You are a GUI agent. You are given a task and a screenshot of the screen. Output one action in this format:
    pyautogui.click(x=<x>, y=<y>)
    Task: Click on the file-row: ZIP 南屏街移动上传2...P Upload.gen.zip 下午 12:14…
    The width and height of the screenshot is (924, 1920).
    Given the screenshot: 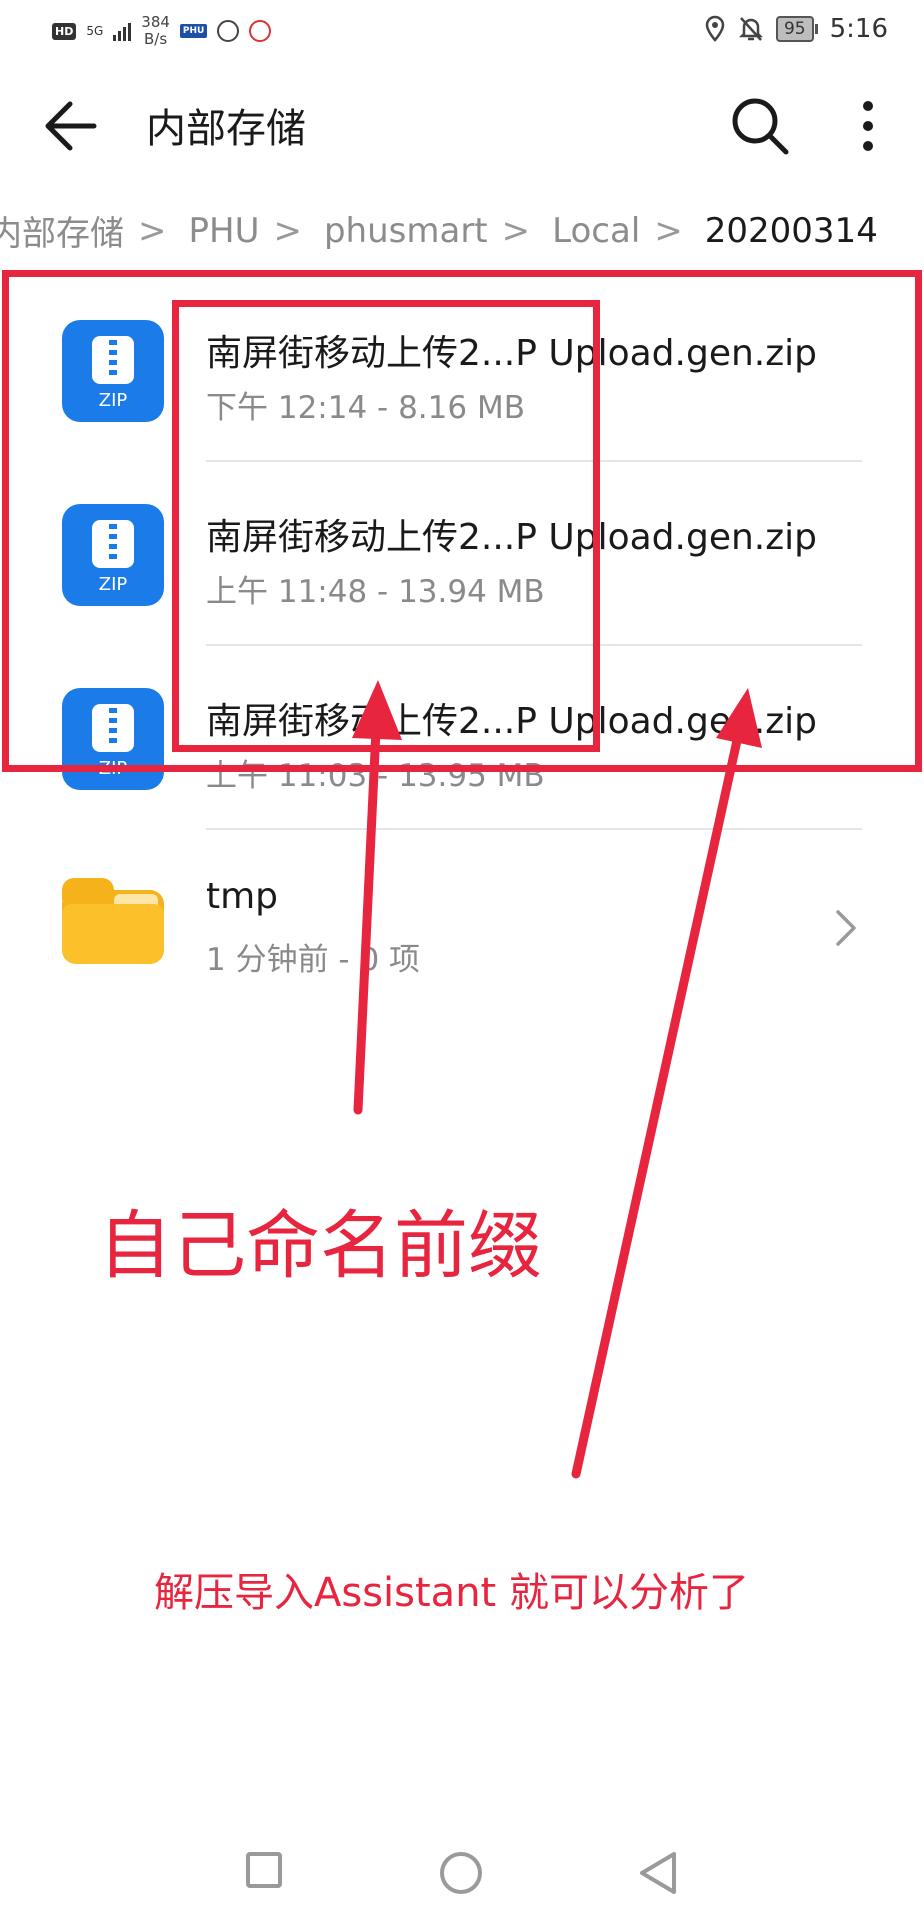 What is the action you would take?
    pyautogui.click(x=462, y=370)
    